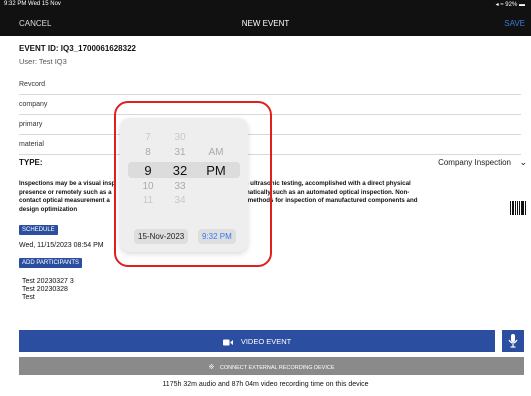 The width and height of the screenshot is (531, 396). Describe the element at coordinates (274, 163) in the screenshot. I see `type-selector: TYPE: Company Inspection ⌄` at that location.